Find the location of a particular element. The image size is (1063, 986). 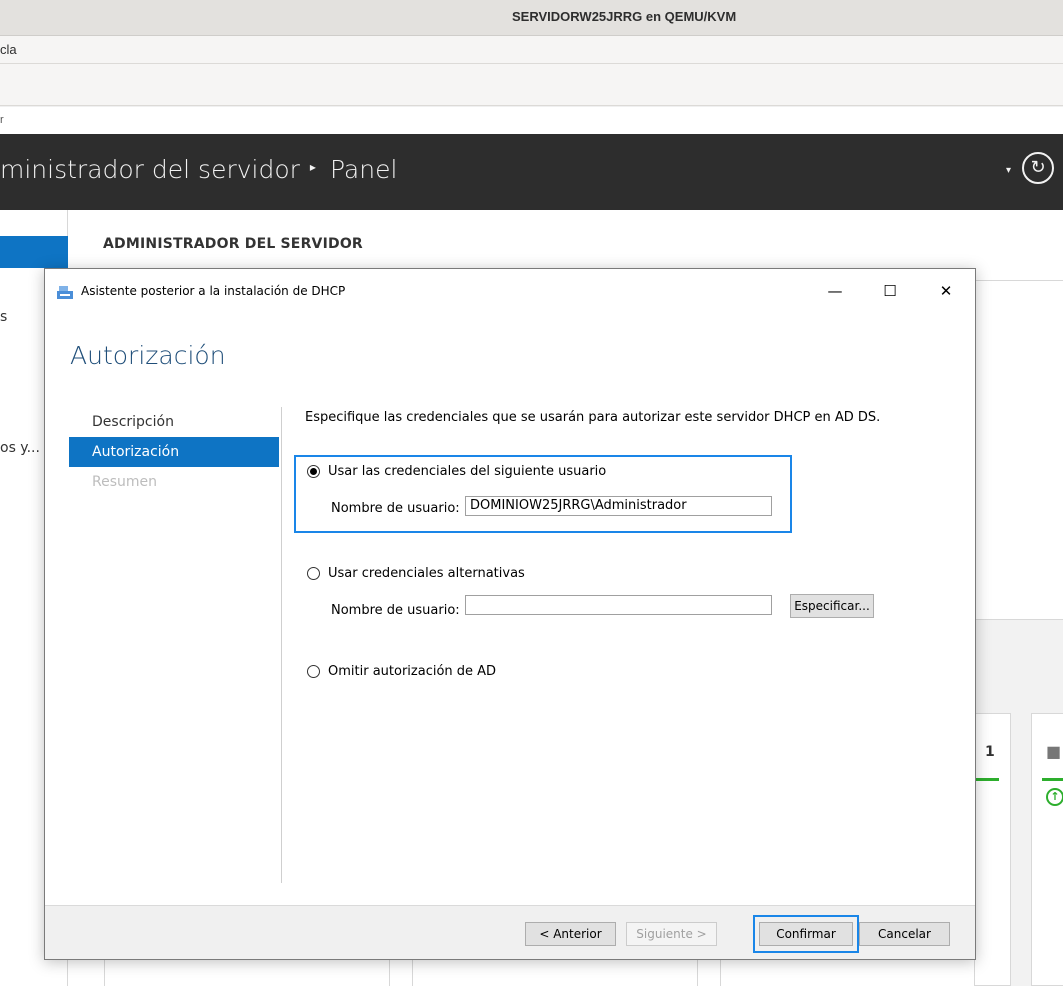

close-button: ✕ is located at coordinates (946, 291).